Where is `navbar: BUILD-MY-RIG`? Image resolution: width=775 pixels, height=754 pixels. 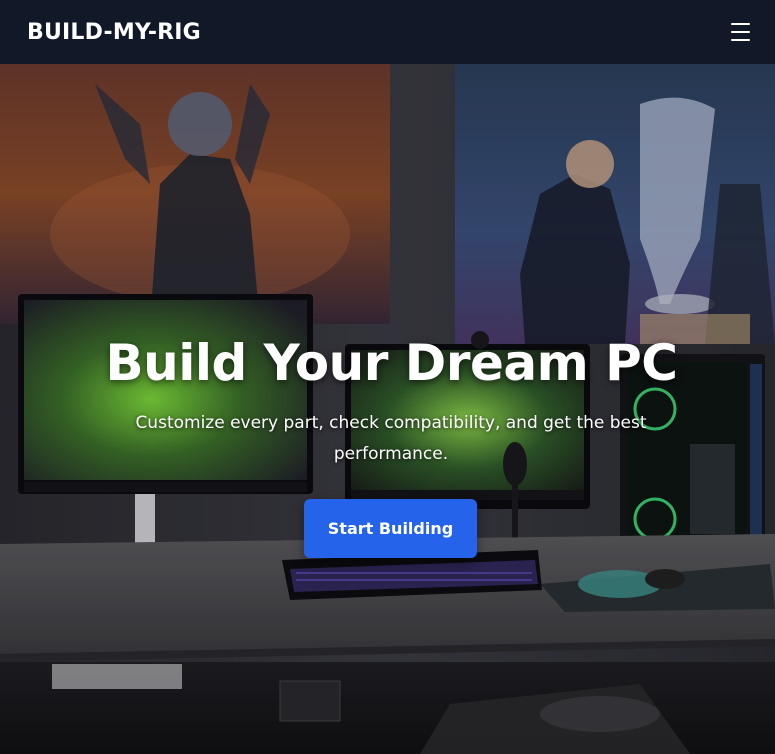
navbar: BUILD-MY-RIG is located at coordinates (387, 32).